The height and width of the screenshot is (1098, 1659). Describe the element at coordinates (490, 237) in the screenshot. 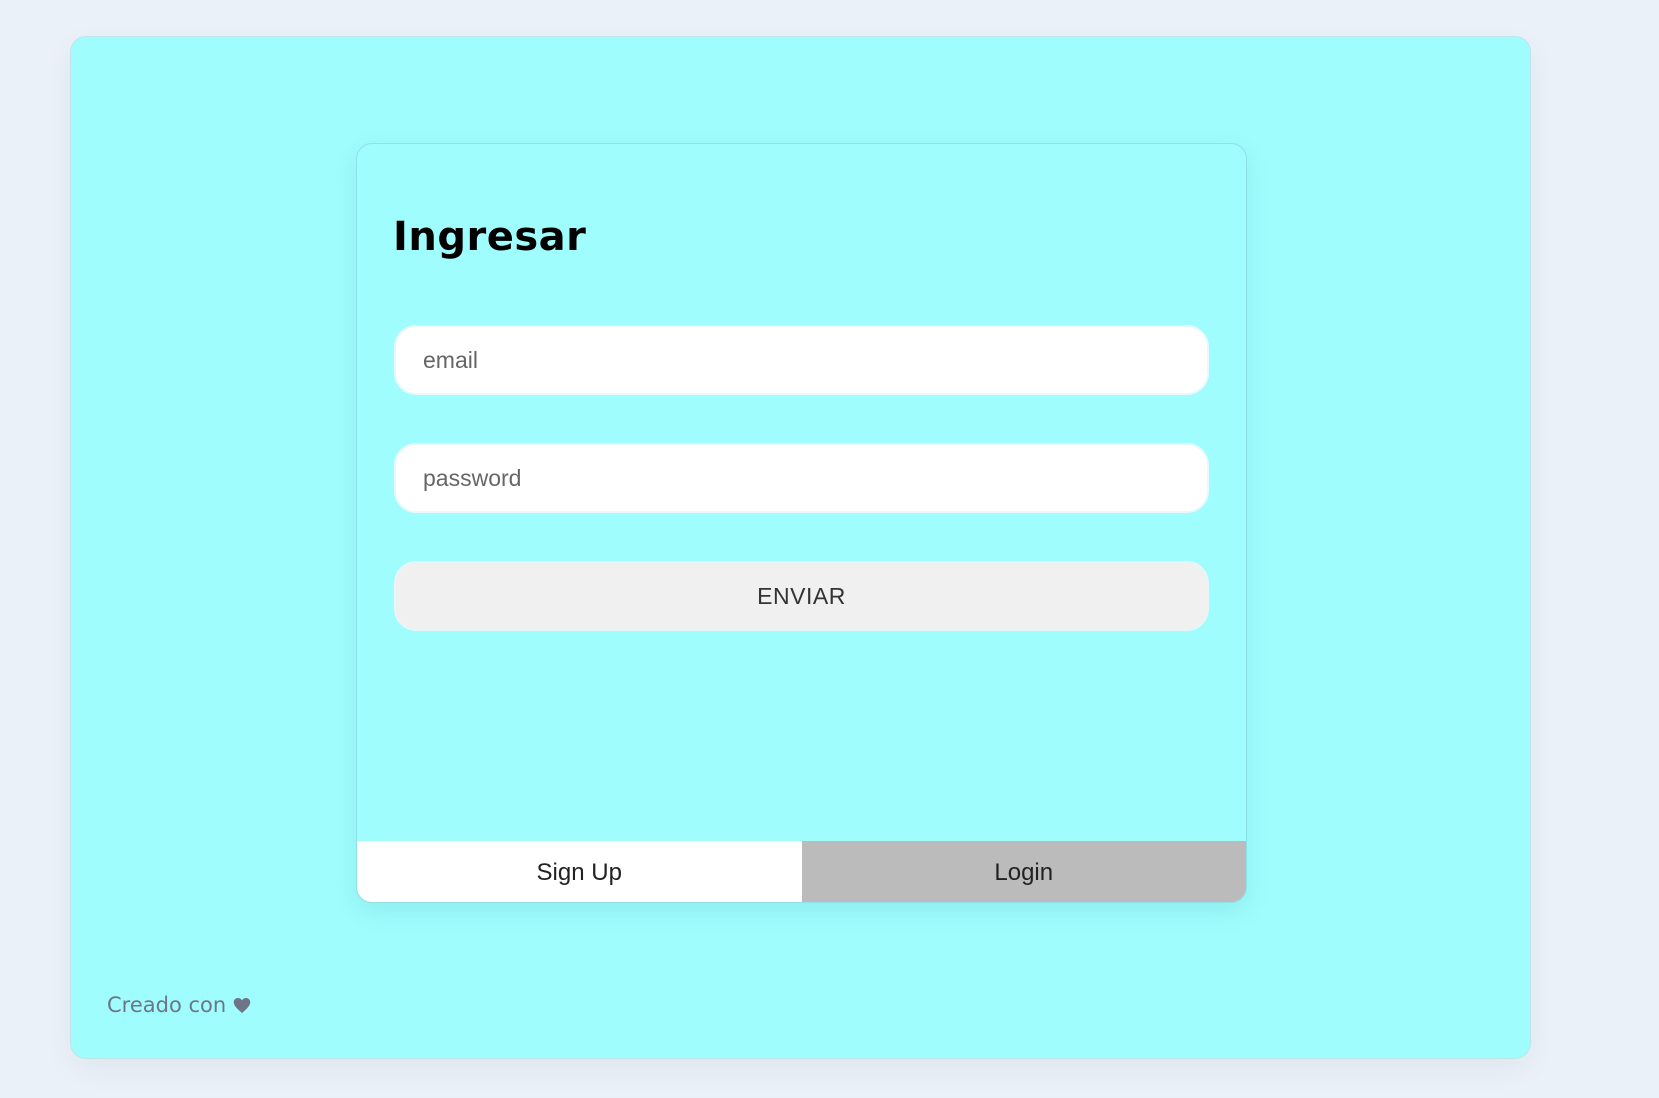

I see `page-title: Ingresar` at that location.